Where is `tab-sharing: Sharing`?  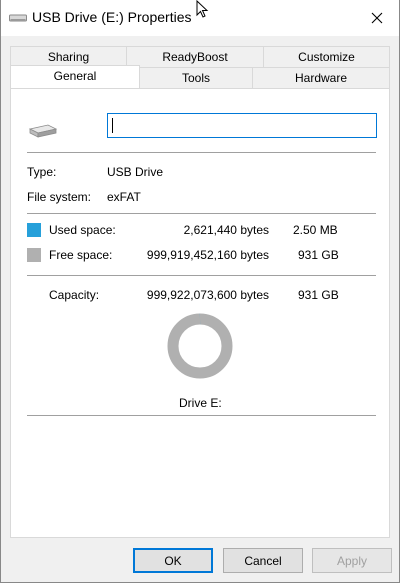
tab-sharing: Sharing is located at coordinates (68, 56).